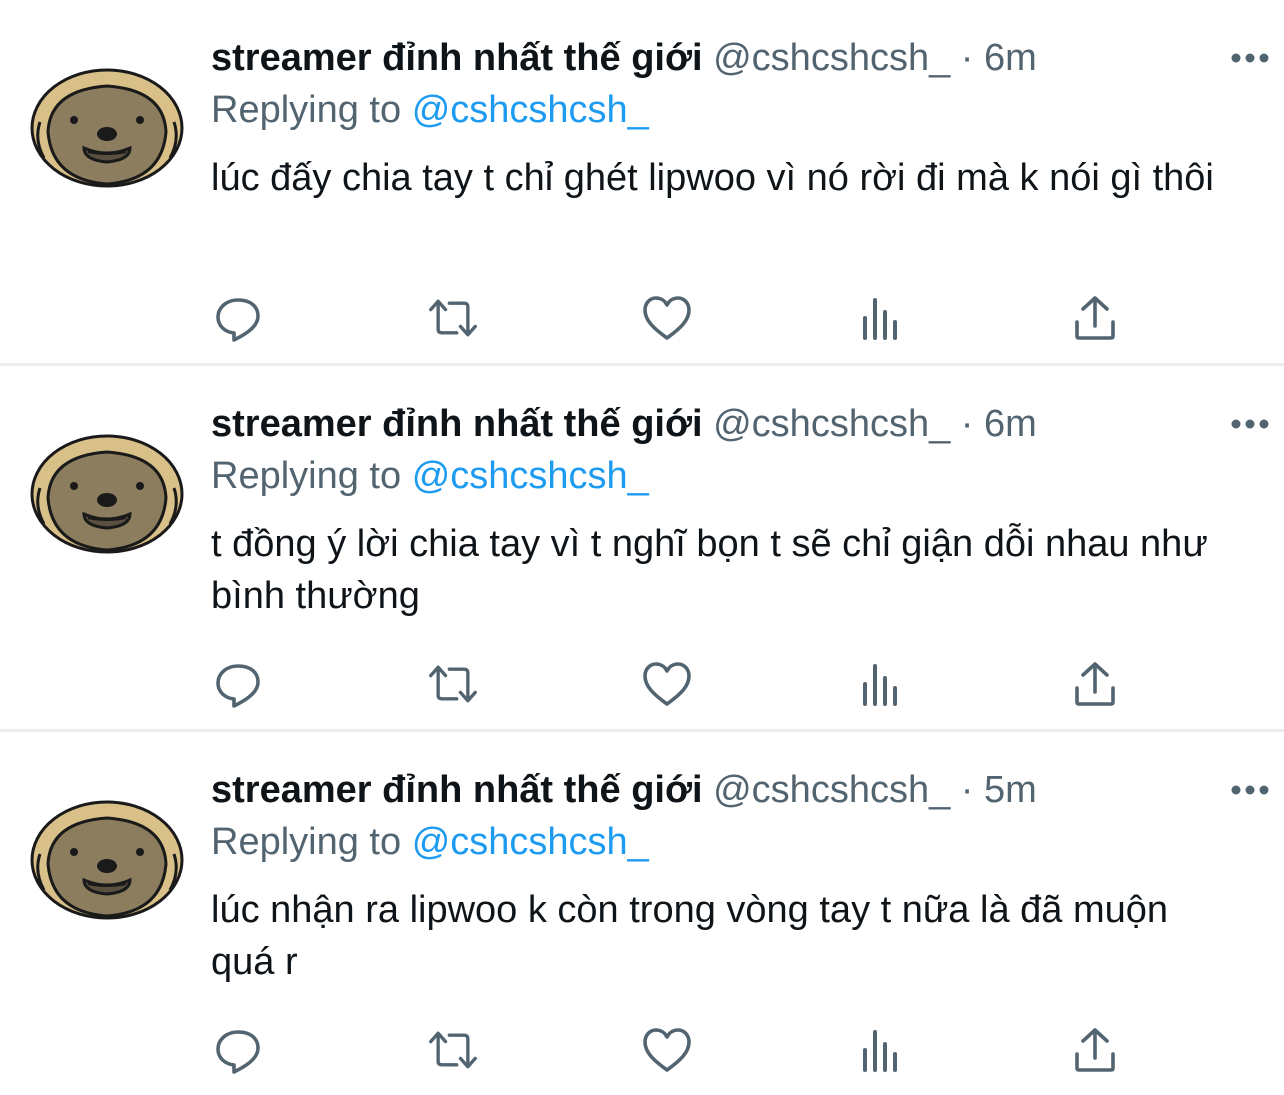 The image size is (1284, 1095). Describe the element at coordinates (1010, 790) in the screenshot. I see `timestamp: 5m` at that location.